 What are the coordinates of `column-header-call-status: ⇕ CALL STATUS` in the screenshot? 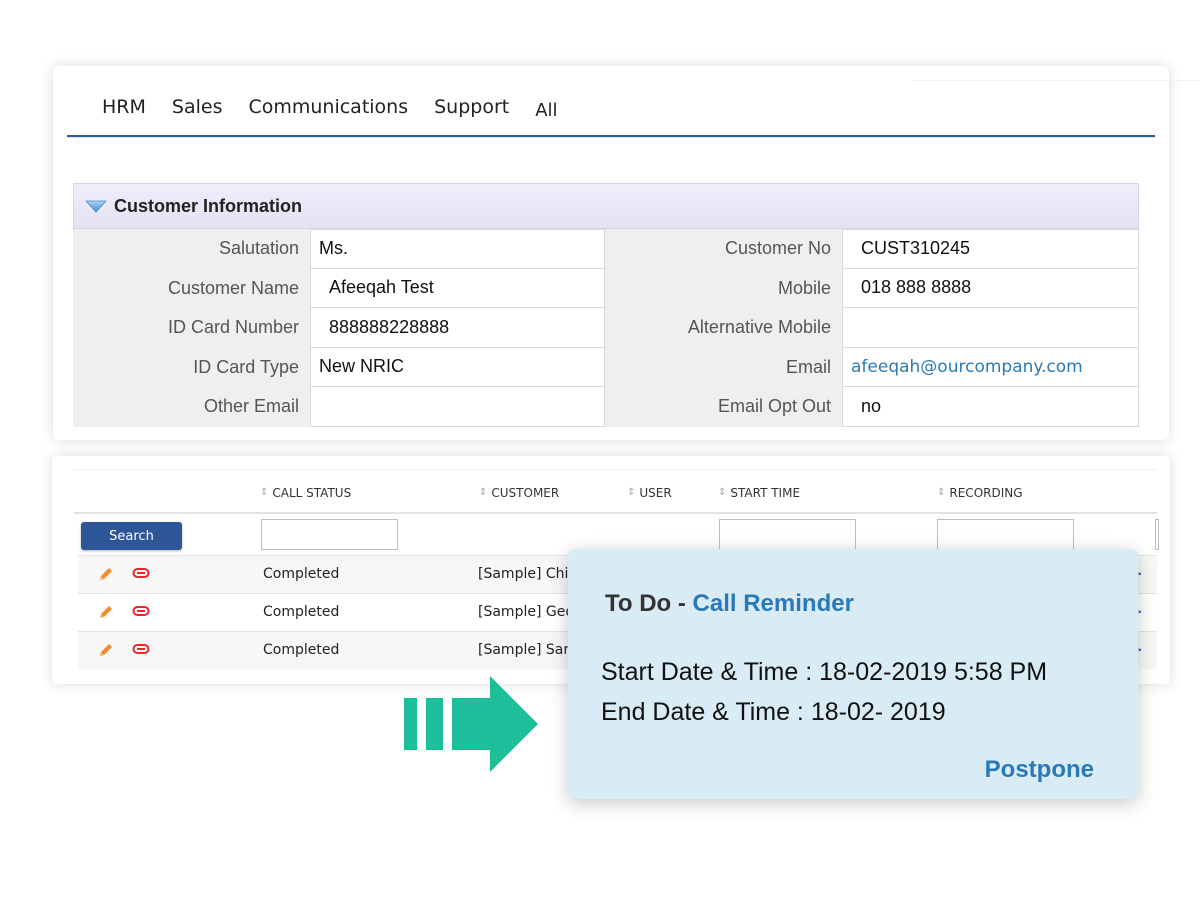 It's located at (305, 493).